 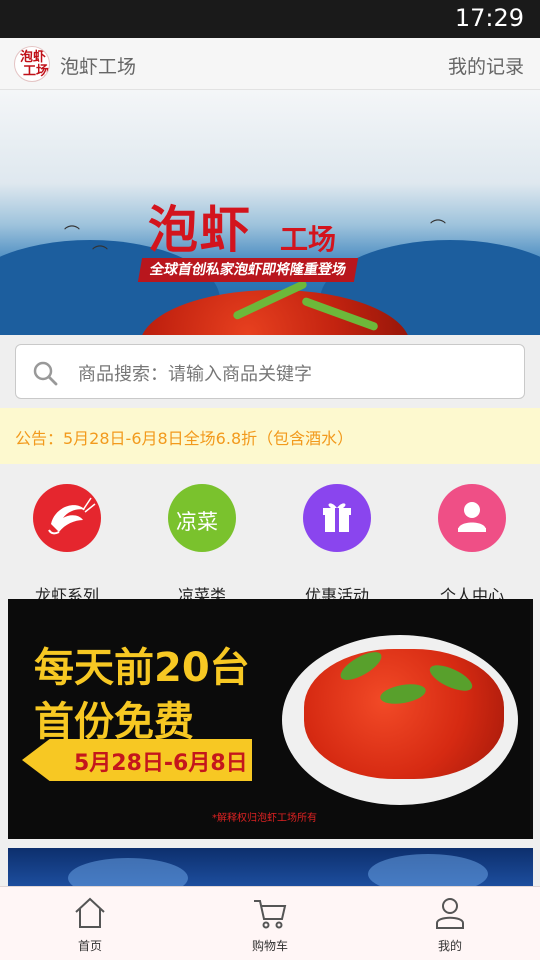 I want to click on logo-text-line2: 工场, so click(x=36, y=71).